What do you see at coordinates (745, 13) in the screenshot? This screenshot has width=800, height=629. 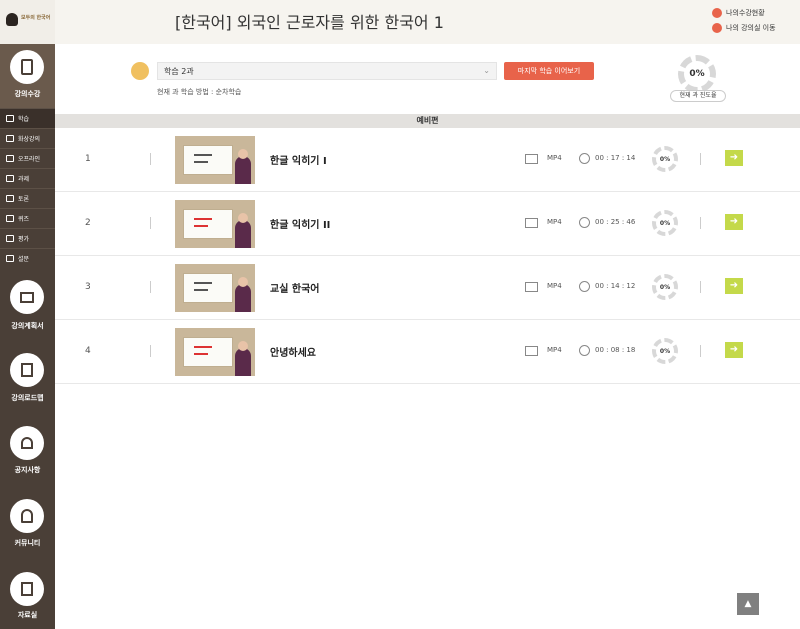 I see `my-status-label: 나의수강현황` at bounding box center [745, 13].